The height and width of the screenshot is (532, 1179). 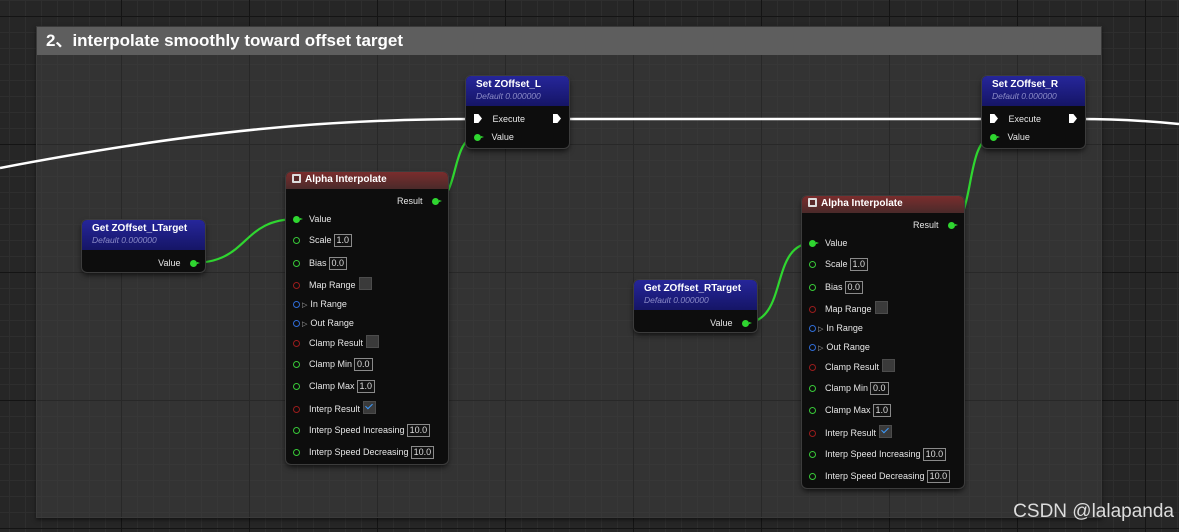 I want to click on interp-result-label: Interp Result, so click(x=335, y=409).